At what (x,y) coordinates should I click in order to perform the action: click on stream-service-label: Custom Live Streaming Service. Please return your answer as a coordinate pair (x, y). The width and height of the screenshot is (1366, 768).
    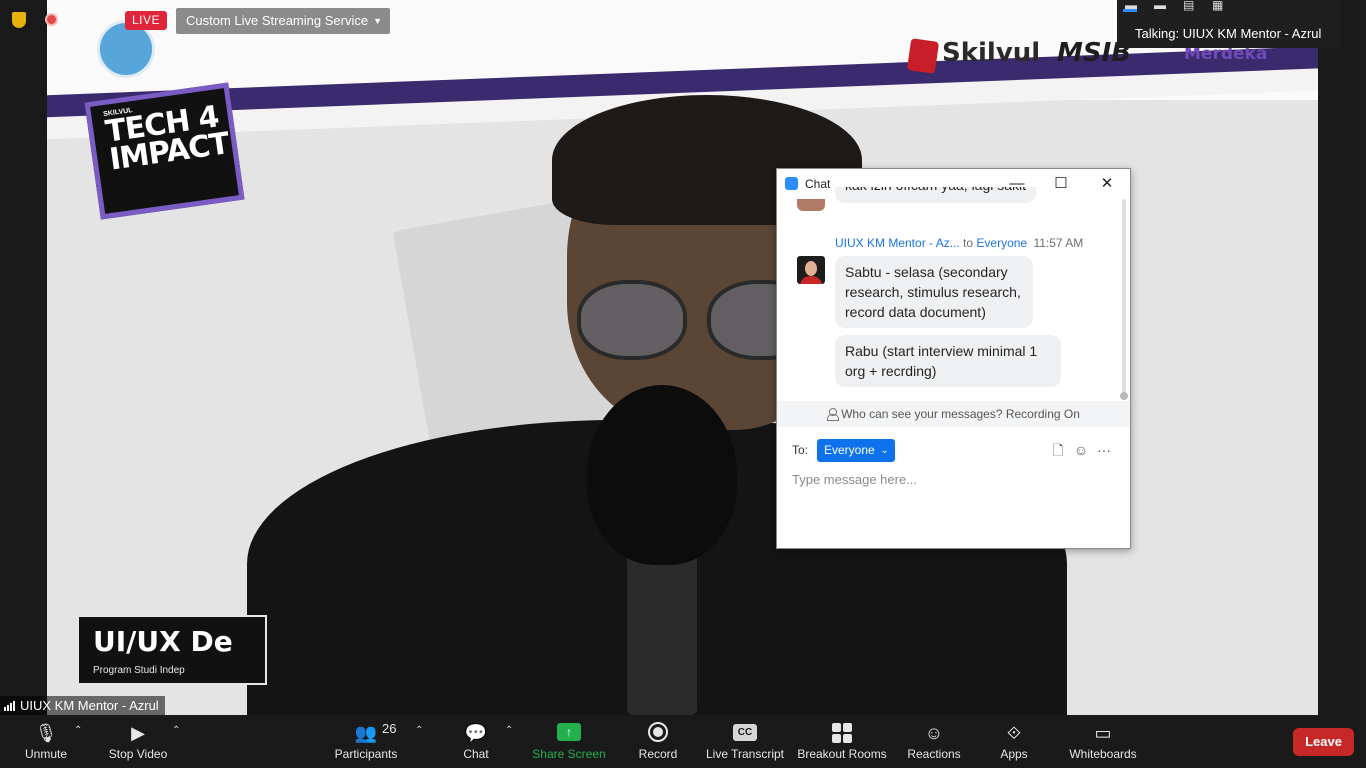
    Looking at the image, I should click on (277, 20).